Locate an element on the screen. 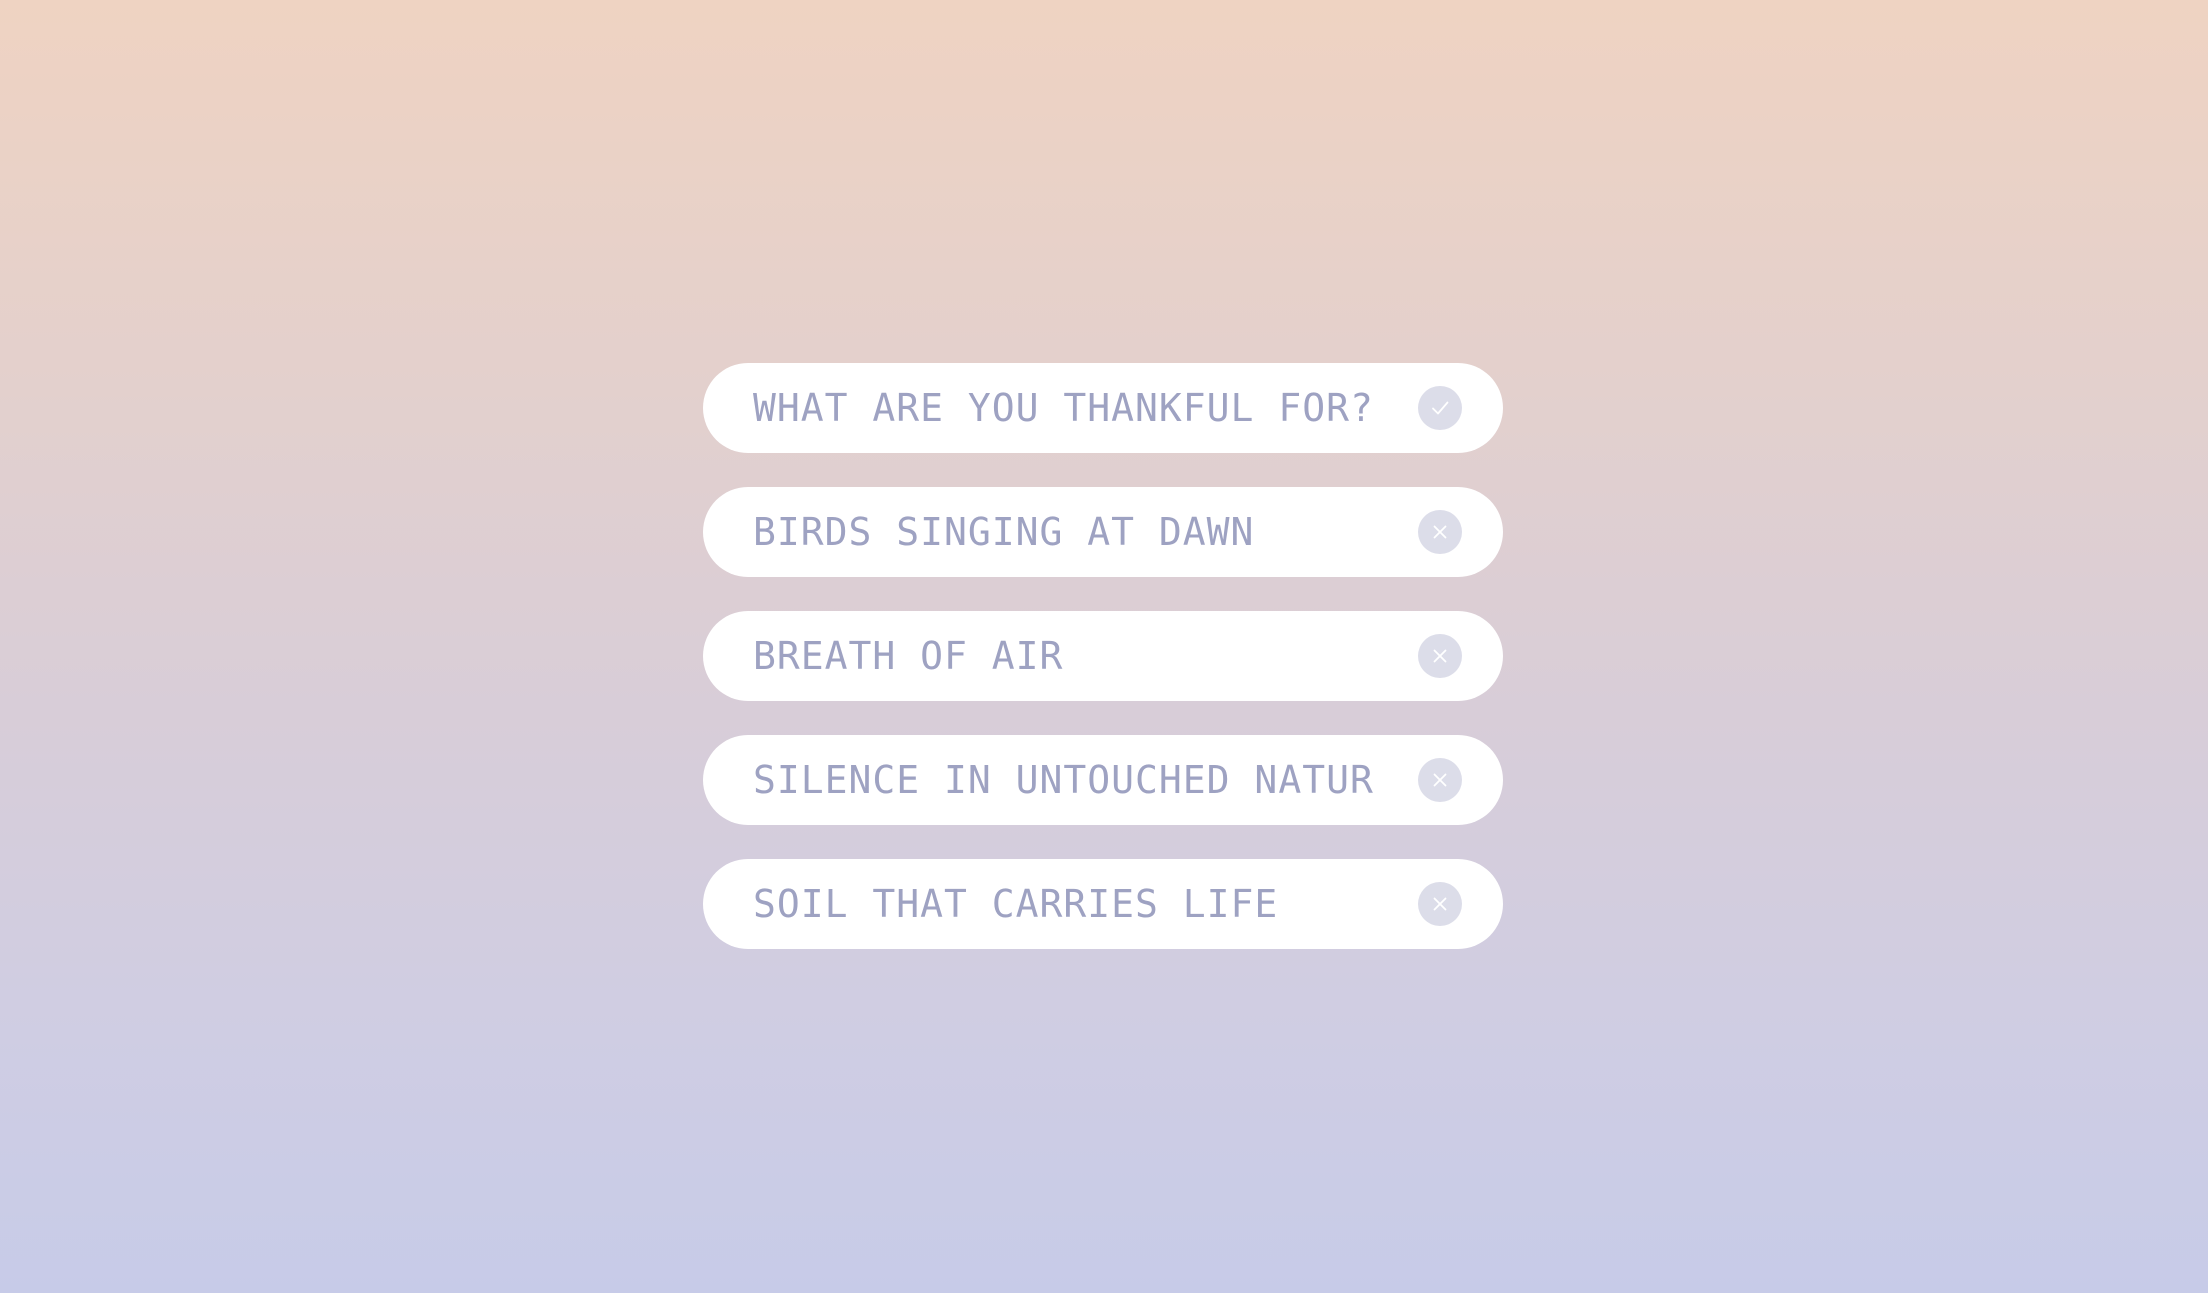 The image size is (2208, 1293). submit-button is located at coordinates (1440, 408).